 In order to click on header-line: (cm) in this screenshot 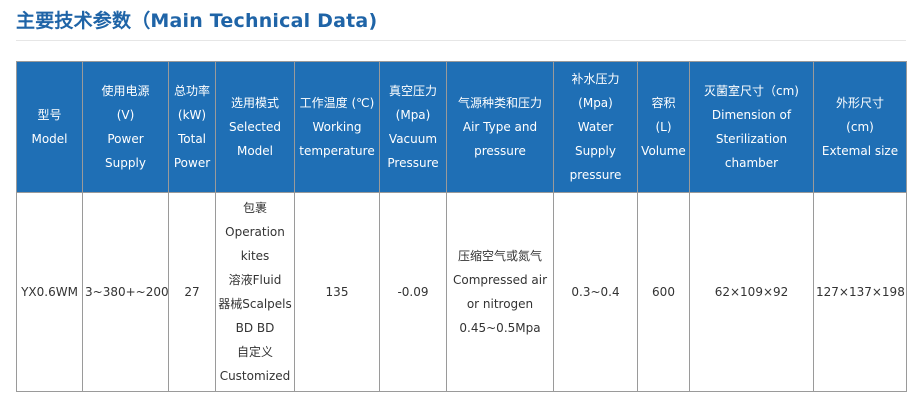, I will do `click(860, 127)`.